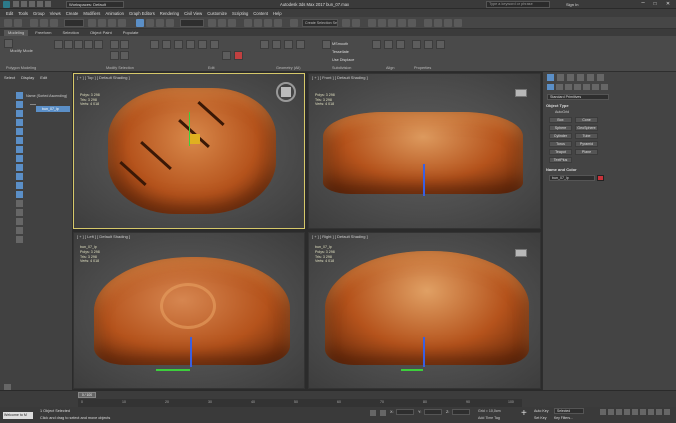 The image size is (676, 423). I want to click on swift-loop-icon, so click(178, 44).